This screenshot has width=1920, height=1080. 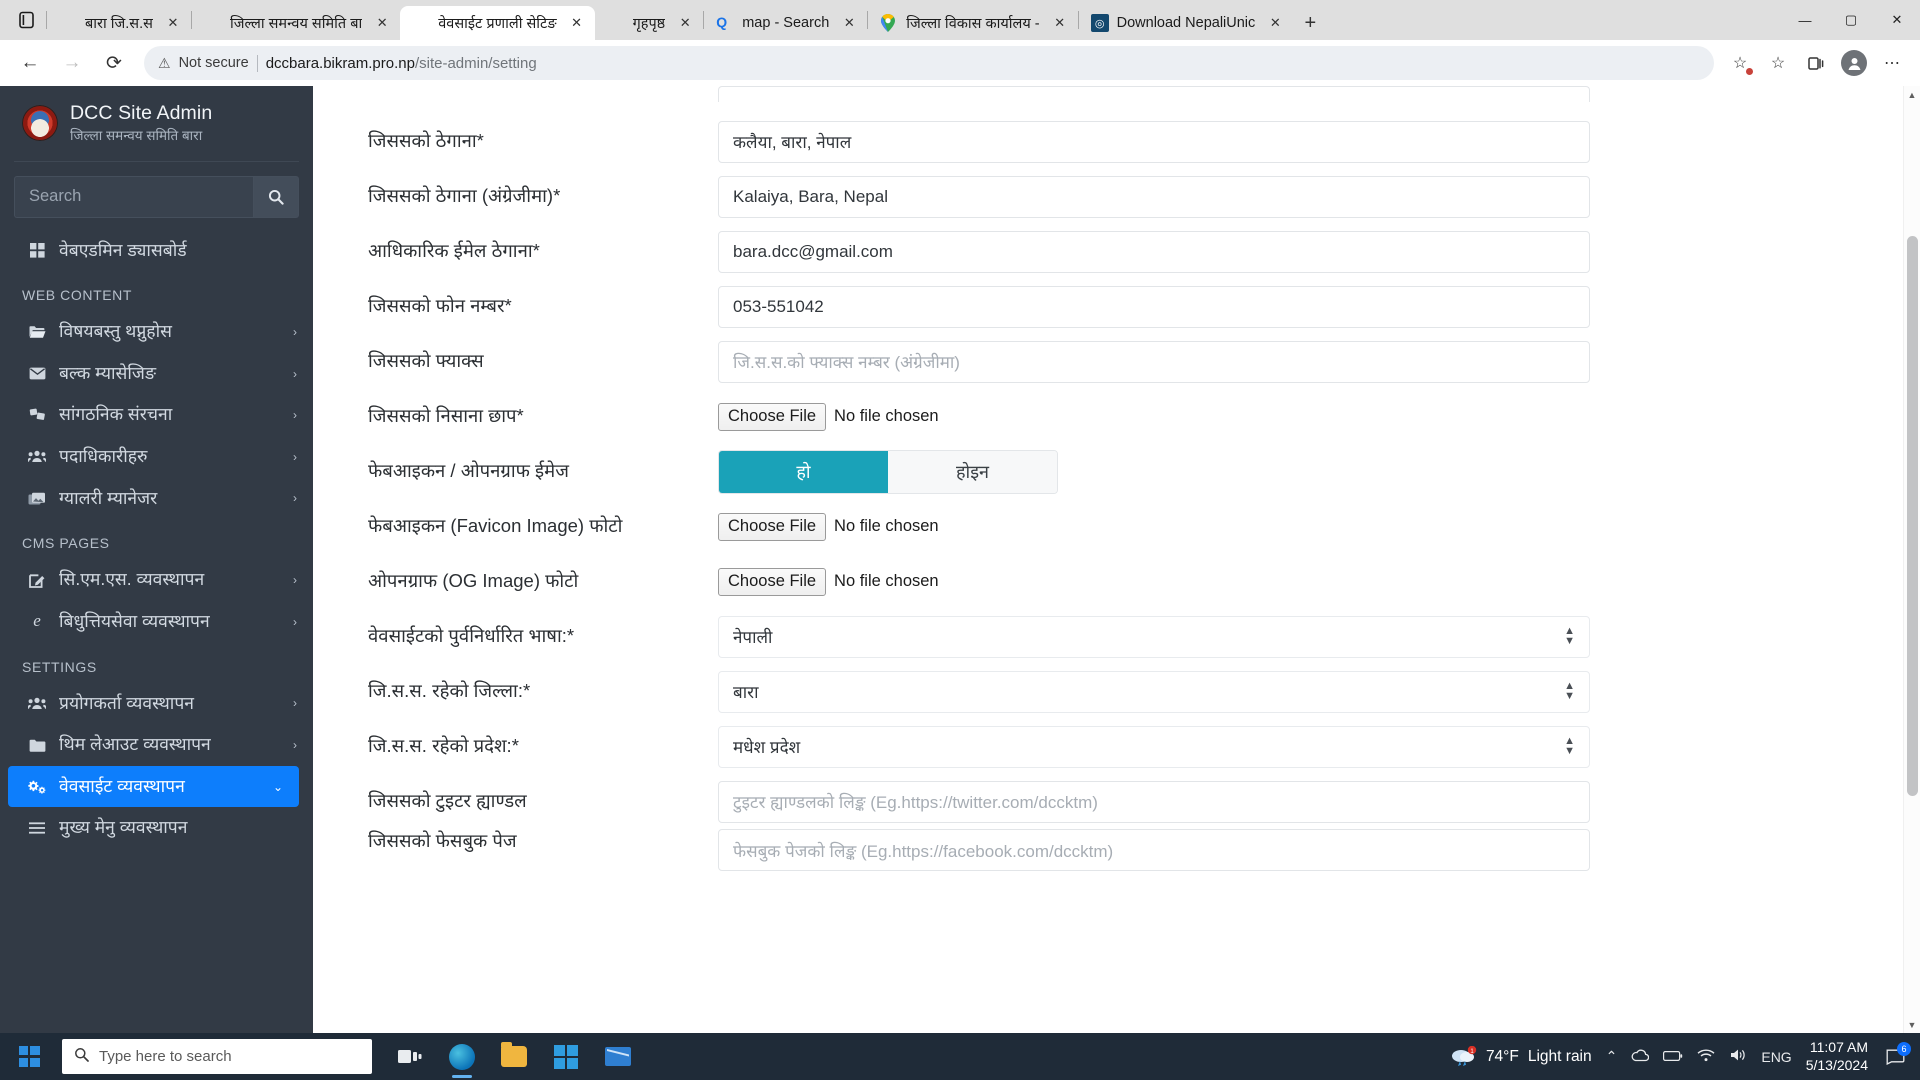 What do you see at coordinates (156, 332) in the screenshot?
I see `sidebar-item-add-content: विषयबस्तु थप्नुहोस ›` at bounding box center [156, 332].